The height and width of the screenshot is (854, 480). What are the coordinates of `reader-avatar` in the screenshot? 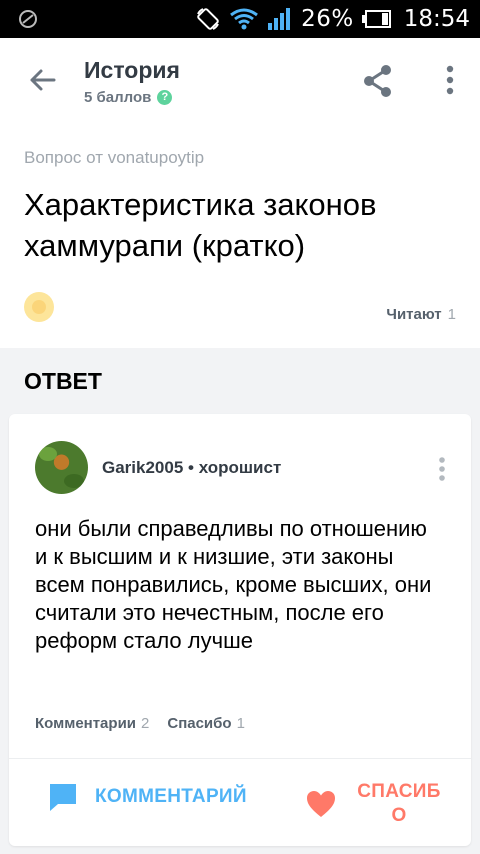 It's located at (39, 307).